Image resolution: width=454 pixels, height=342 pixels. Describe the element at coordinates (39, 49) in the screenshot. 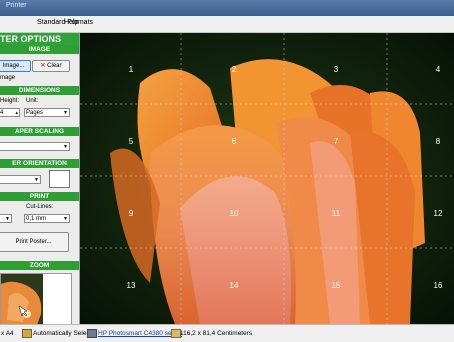

I see `image-section-header: IMAGE` at that location.